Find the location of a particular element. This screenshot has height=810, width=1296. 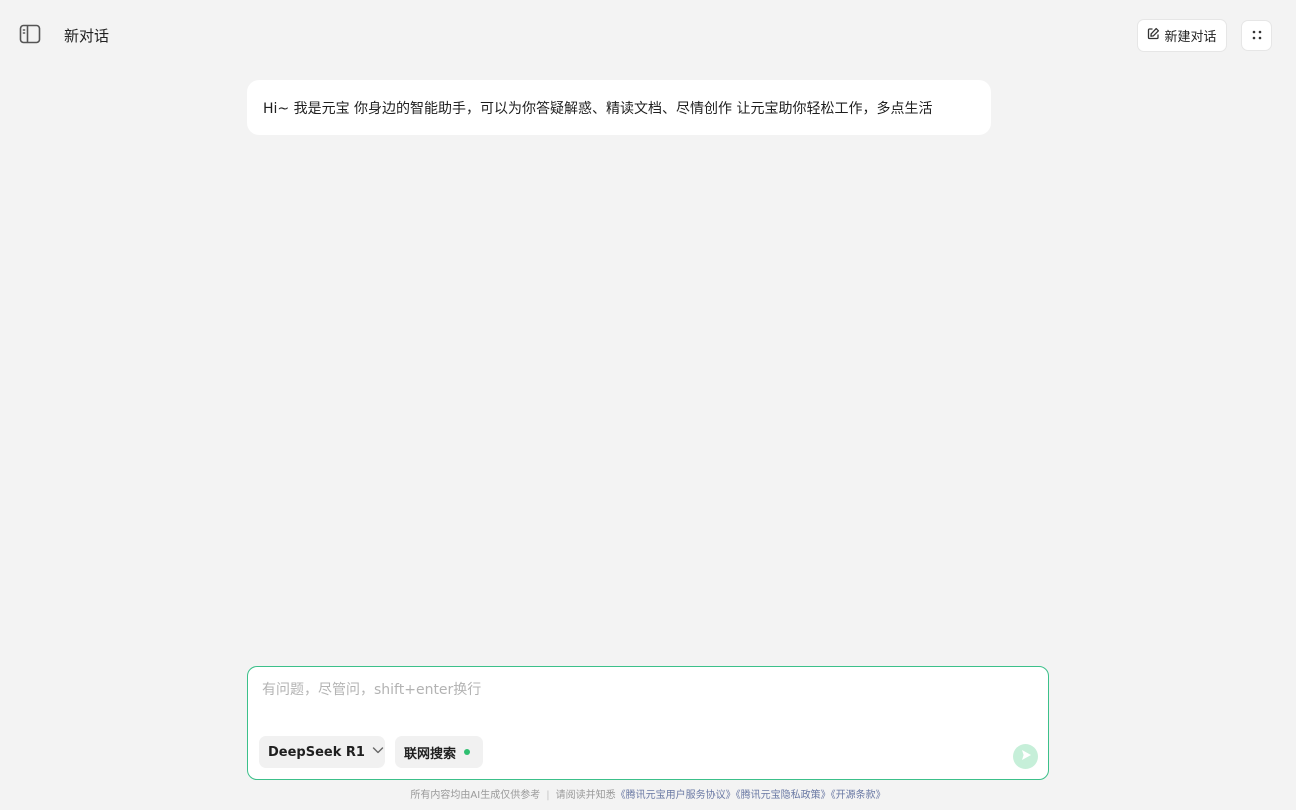

message-composer: DeepSeek R1 联网搜索 is located at coordinates (648, 723).